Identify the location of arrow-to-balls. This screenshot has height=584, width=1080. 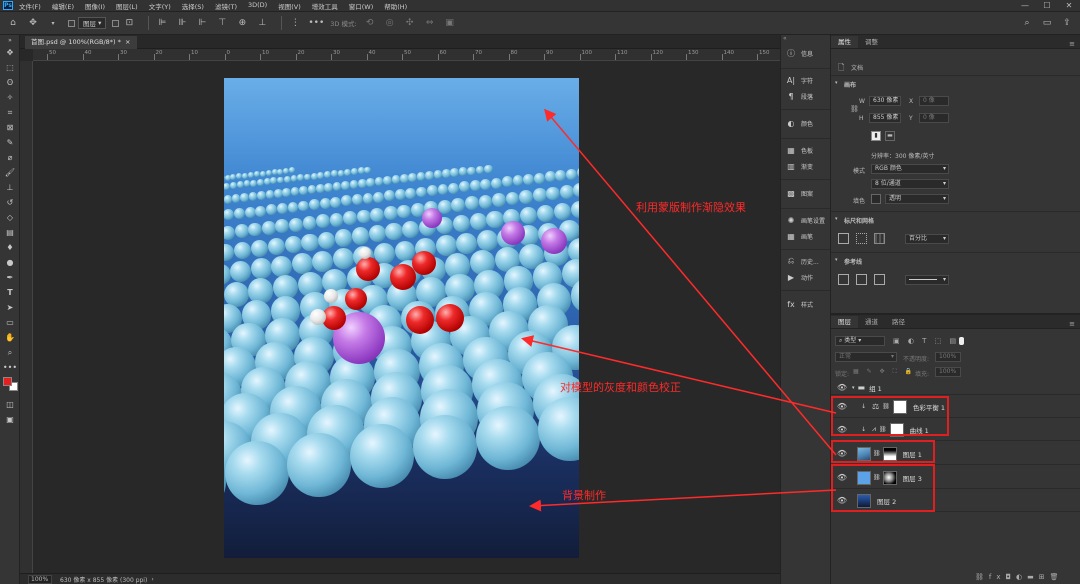
(679, 374).